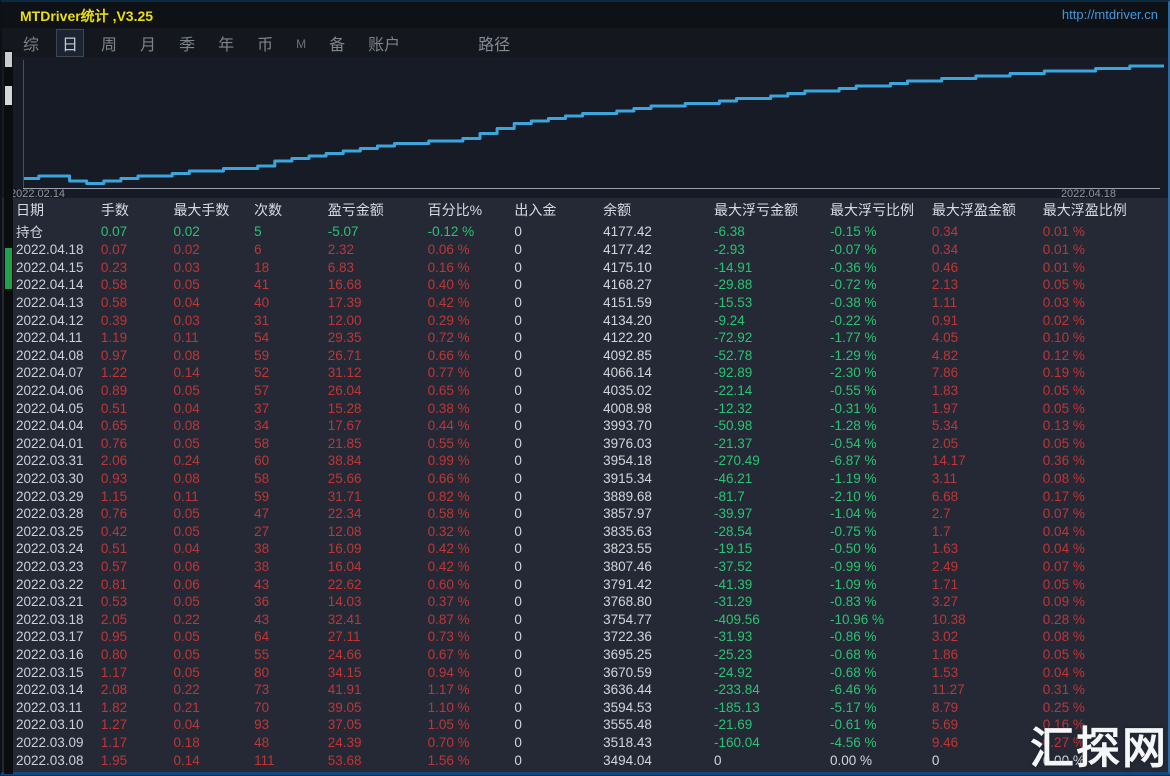  What do you see at coordinates (658, 285) in the screenshot?
I see `table-cell: 4168.27` at bounding box center [658, 285].